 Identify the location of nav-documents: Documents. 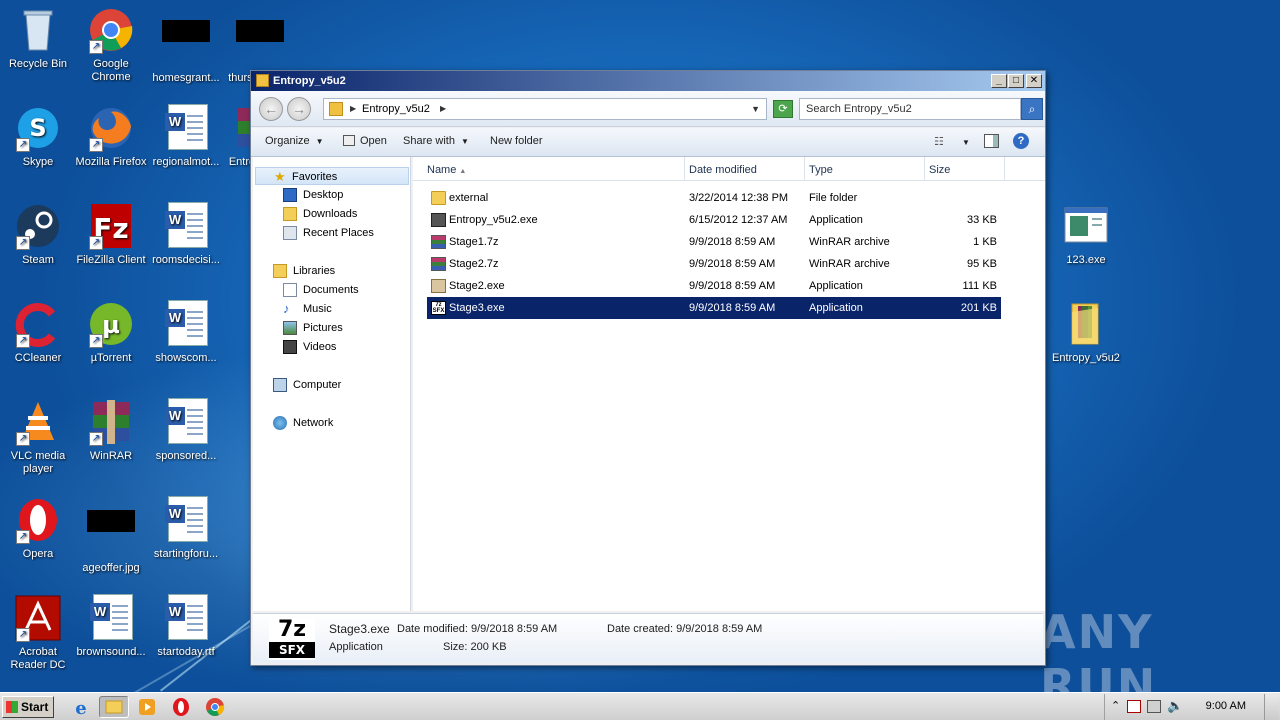
(321, 290).